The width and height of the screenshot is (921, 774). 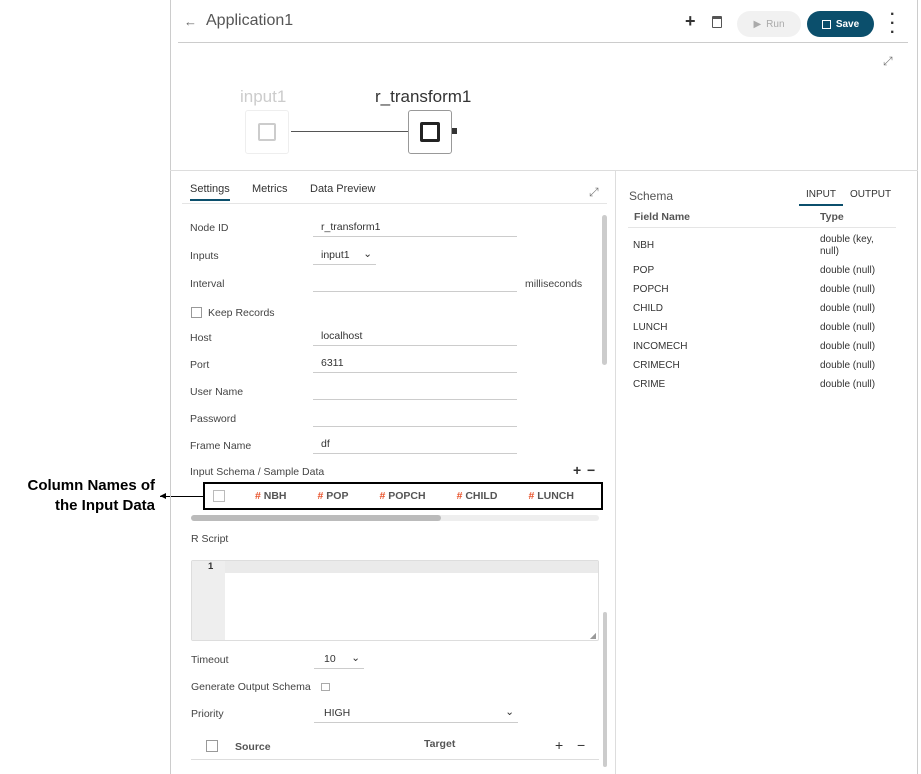 What do you see at coordinates (163, 496) in the screenshot?
I see `annotation-arrowhead` at bounding box center [163, 496].